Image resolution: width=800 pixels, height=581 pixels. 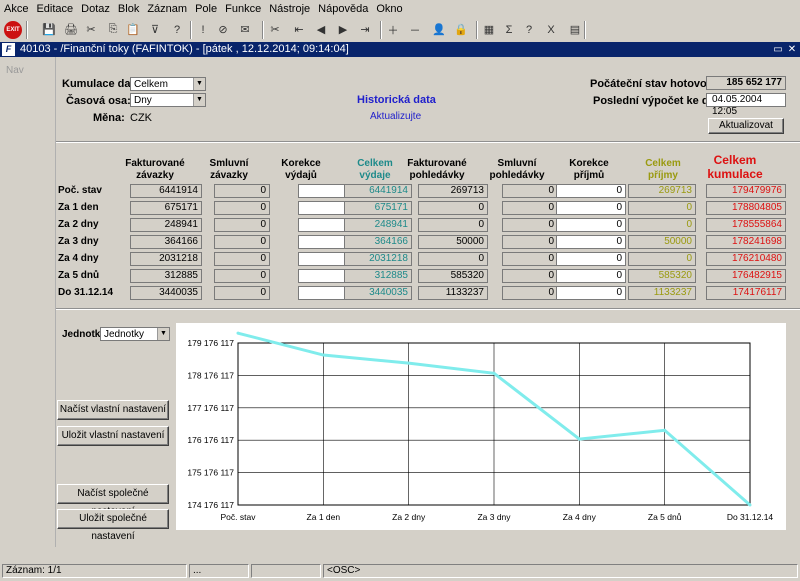 I want to click on row-label: Za 5 dnů, so click(x=79, y=275).